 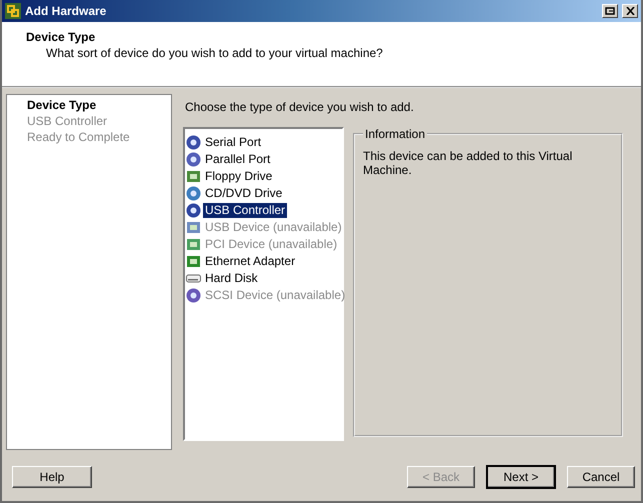 I want to click on dialog-button: Help, so click(x=52, y=477).